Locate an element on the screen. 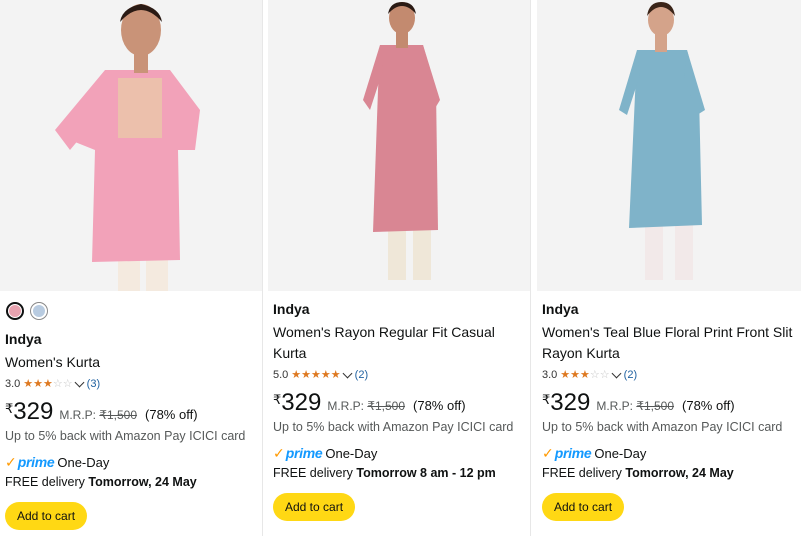  color-swatch-pink is located at coordinates (15, 311).